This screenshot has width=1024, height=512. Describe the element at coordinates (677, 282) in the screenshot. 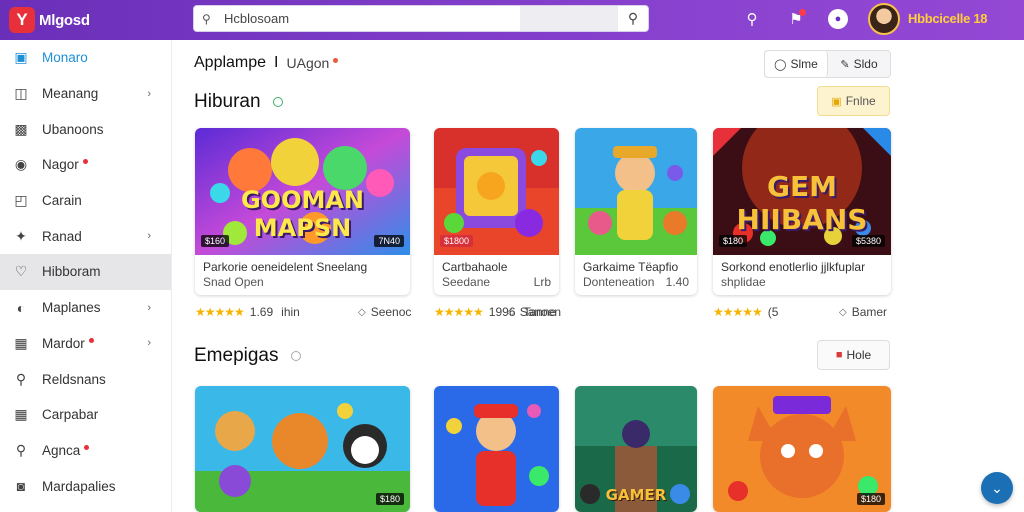

I see `card-subtitle-right: 1.40` at that location.